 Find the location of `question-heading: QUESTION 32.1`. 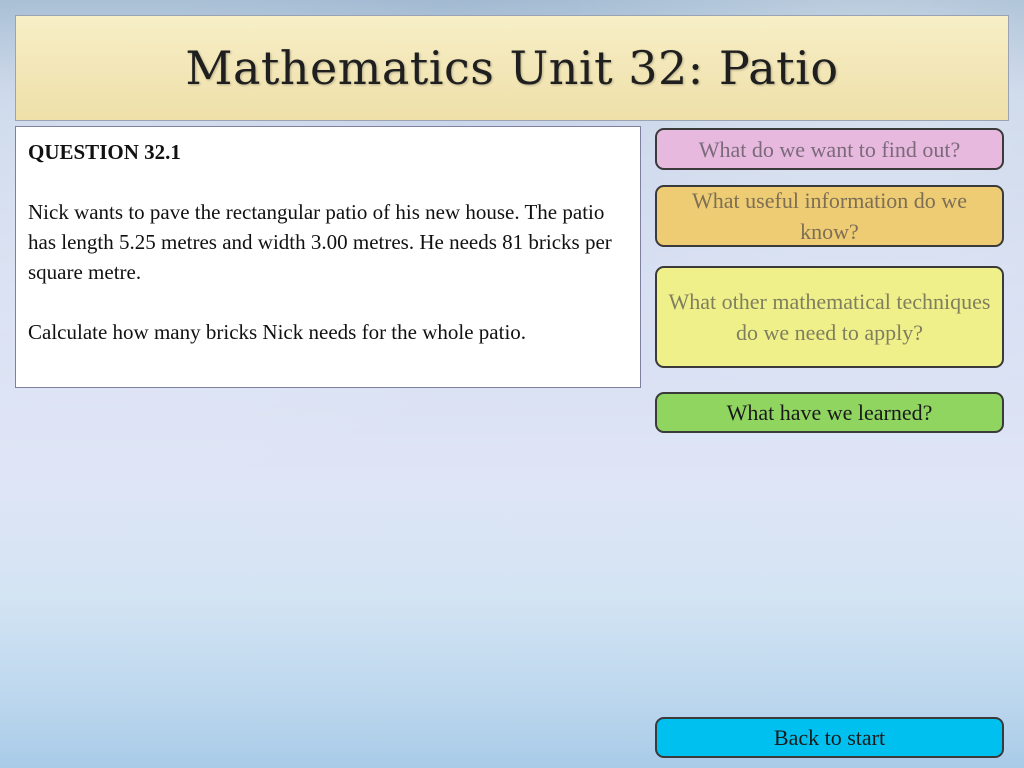

question-heading: QUESTION 32.1 is located at coordinates (104, 152).